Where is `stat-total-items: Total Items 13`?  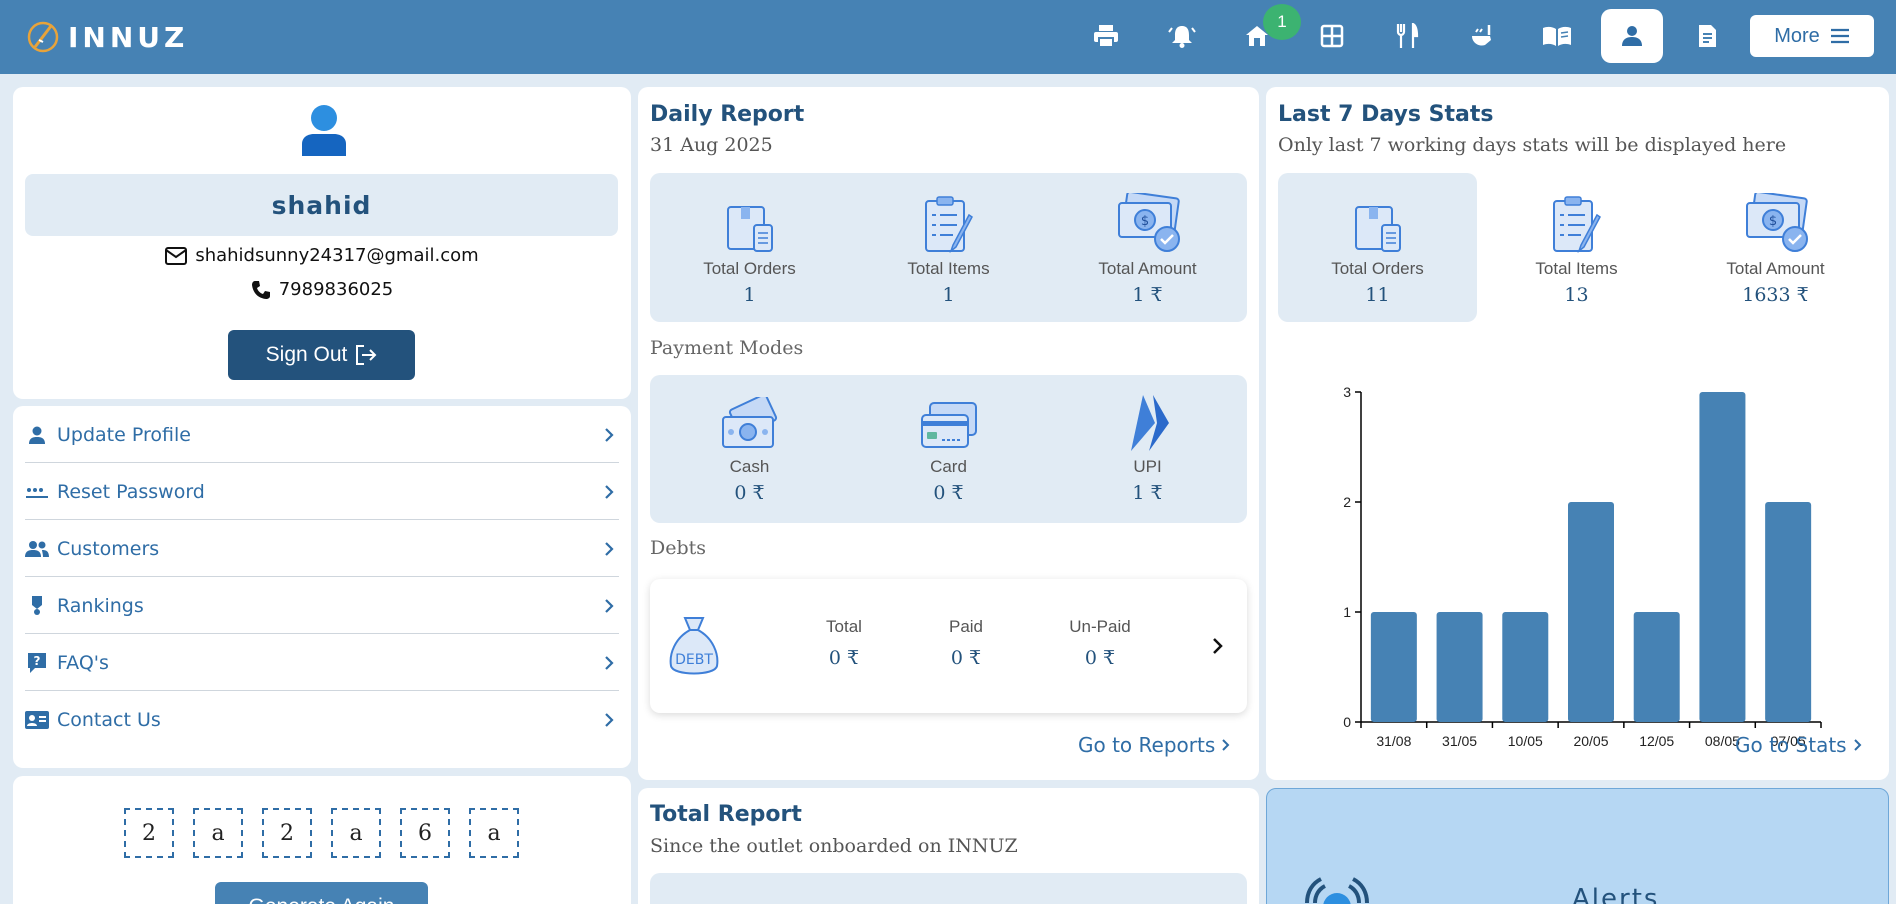
stat-total-items: Total Items 13 is located at coordinates (1576, 248).